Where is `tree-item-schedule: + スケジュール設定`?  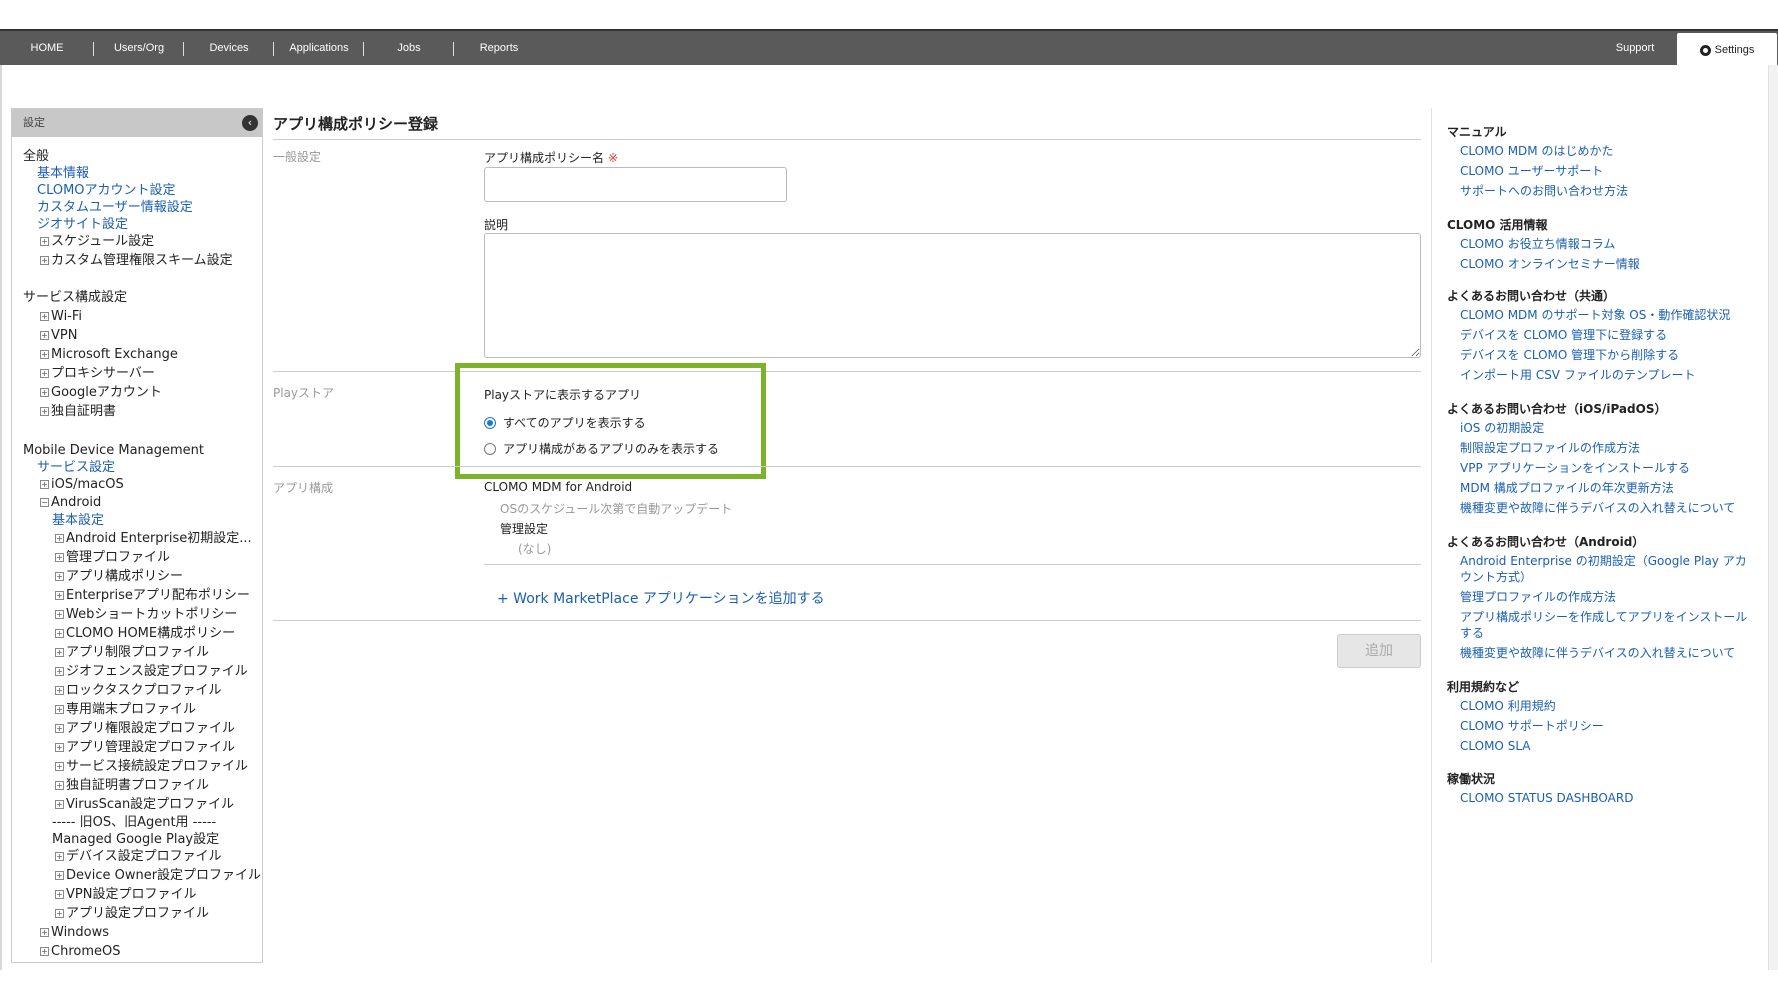
tree-item-schedule: + スケジュール設定 is located at coordinates (97, 242).